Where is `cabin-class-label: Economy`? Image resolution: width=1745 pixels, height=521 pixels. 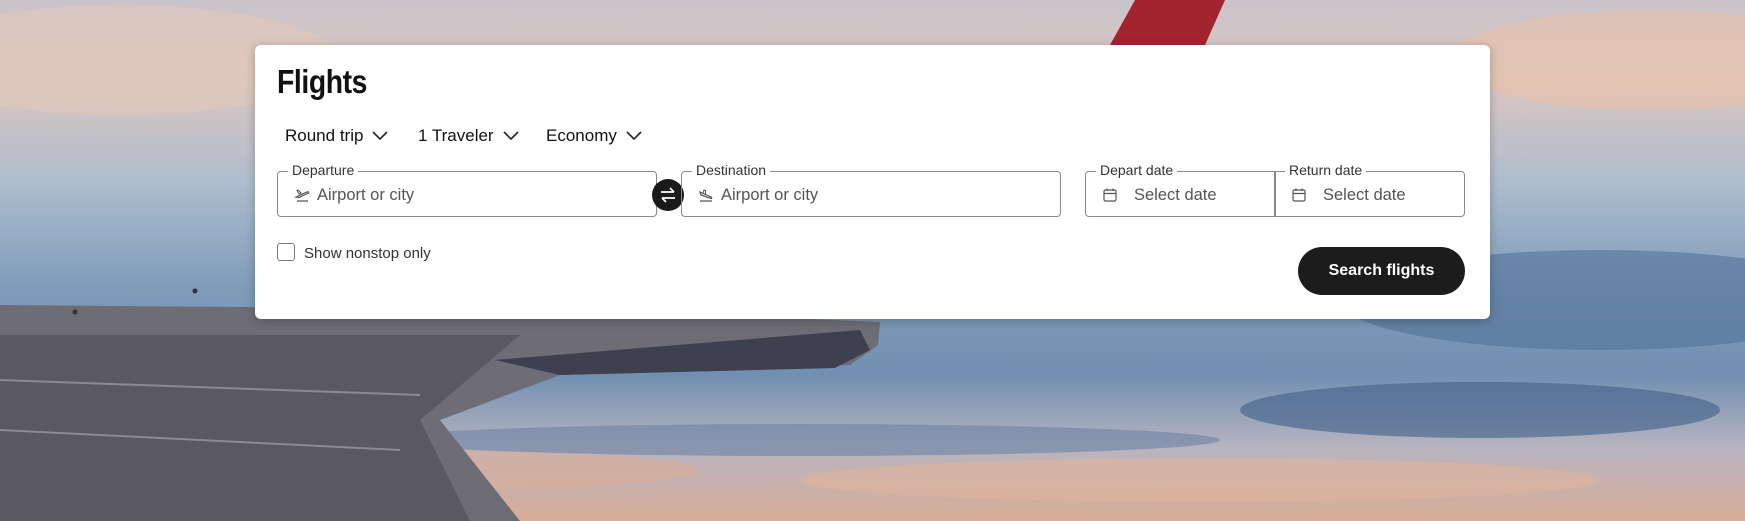
cabin-class-label: Economy is located at coordinates (581, 135).